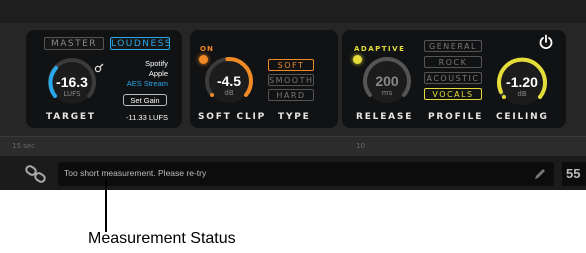  Describe the element at coordinates (546, 42) in the screenshot. I see `power-icon` at that location.